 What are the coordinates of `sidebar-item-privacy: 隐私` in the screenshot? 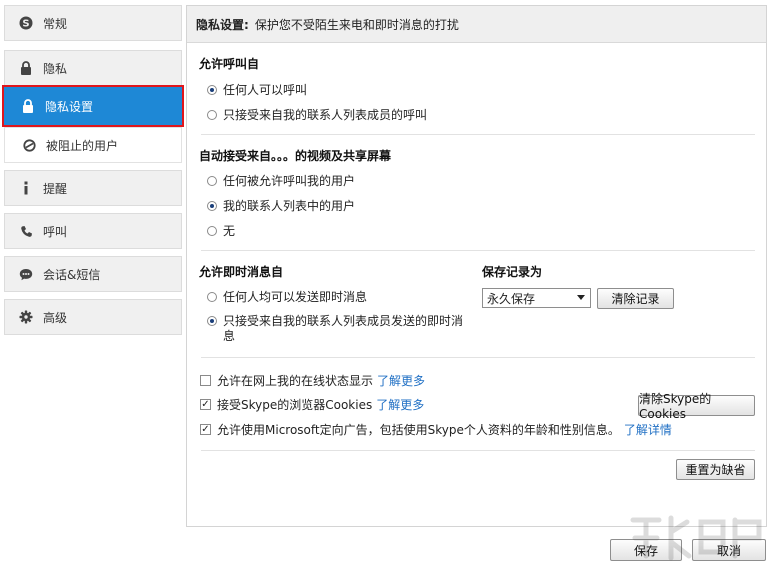 It's located at (93, 68).